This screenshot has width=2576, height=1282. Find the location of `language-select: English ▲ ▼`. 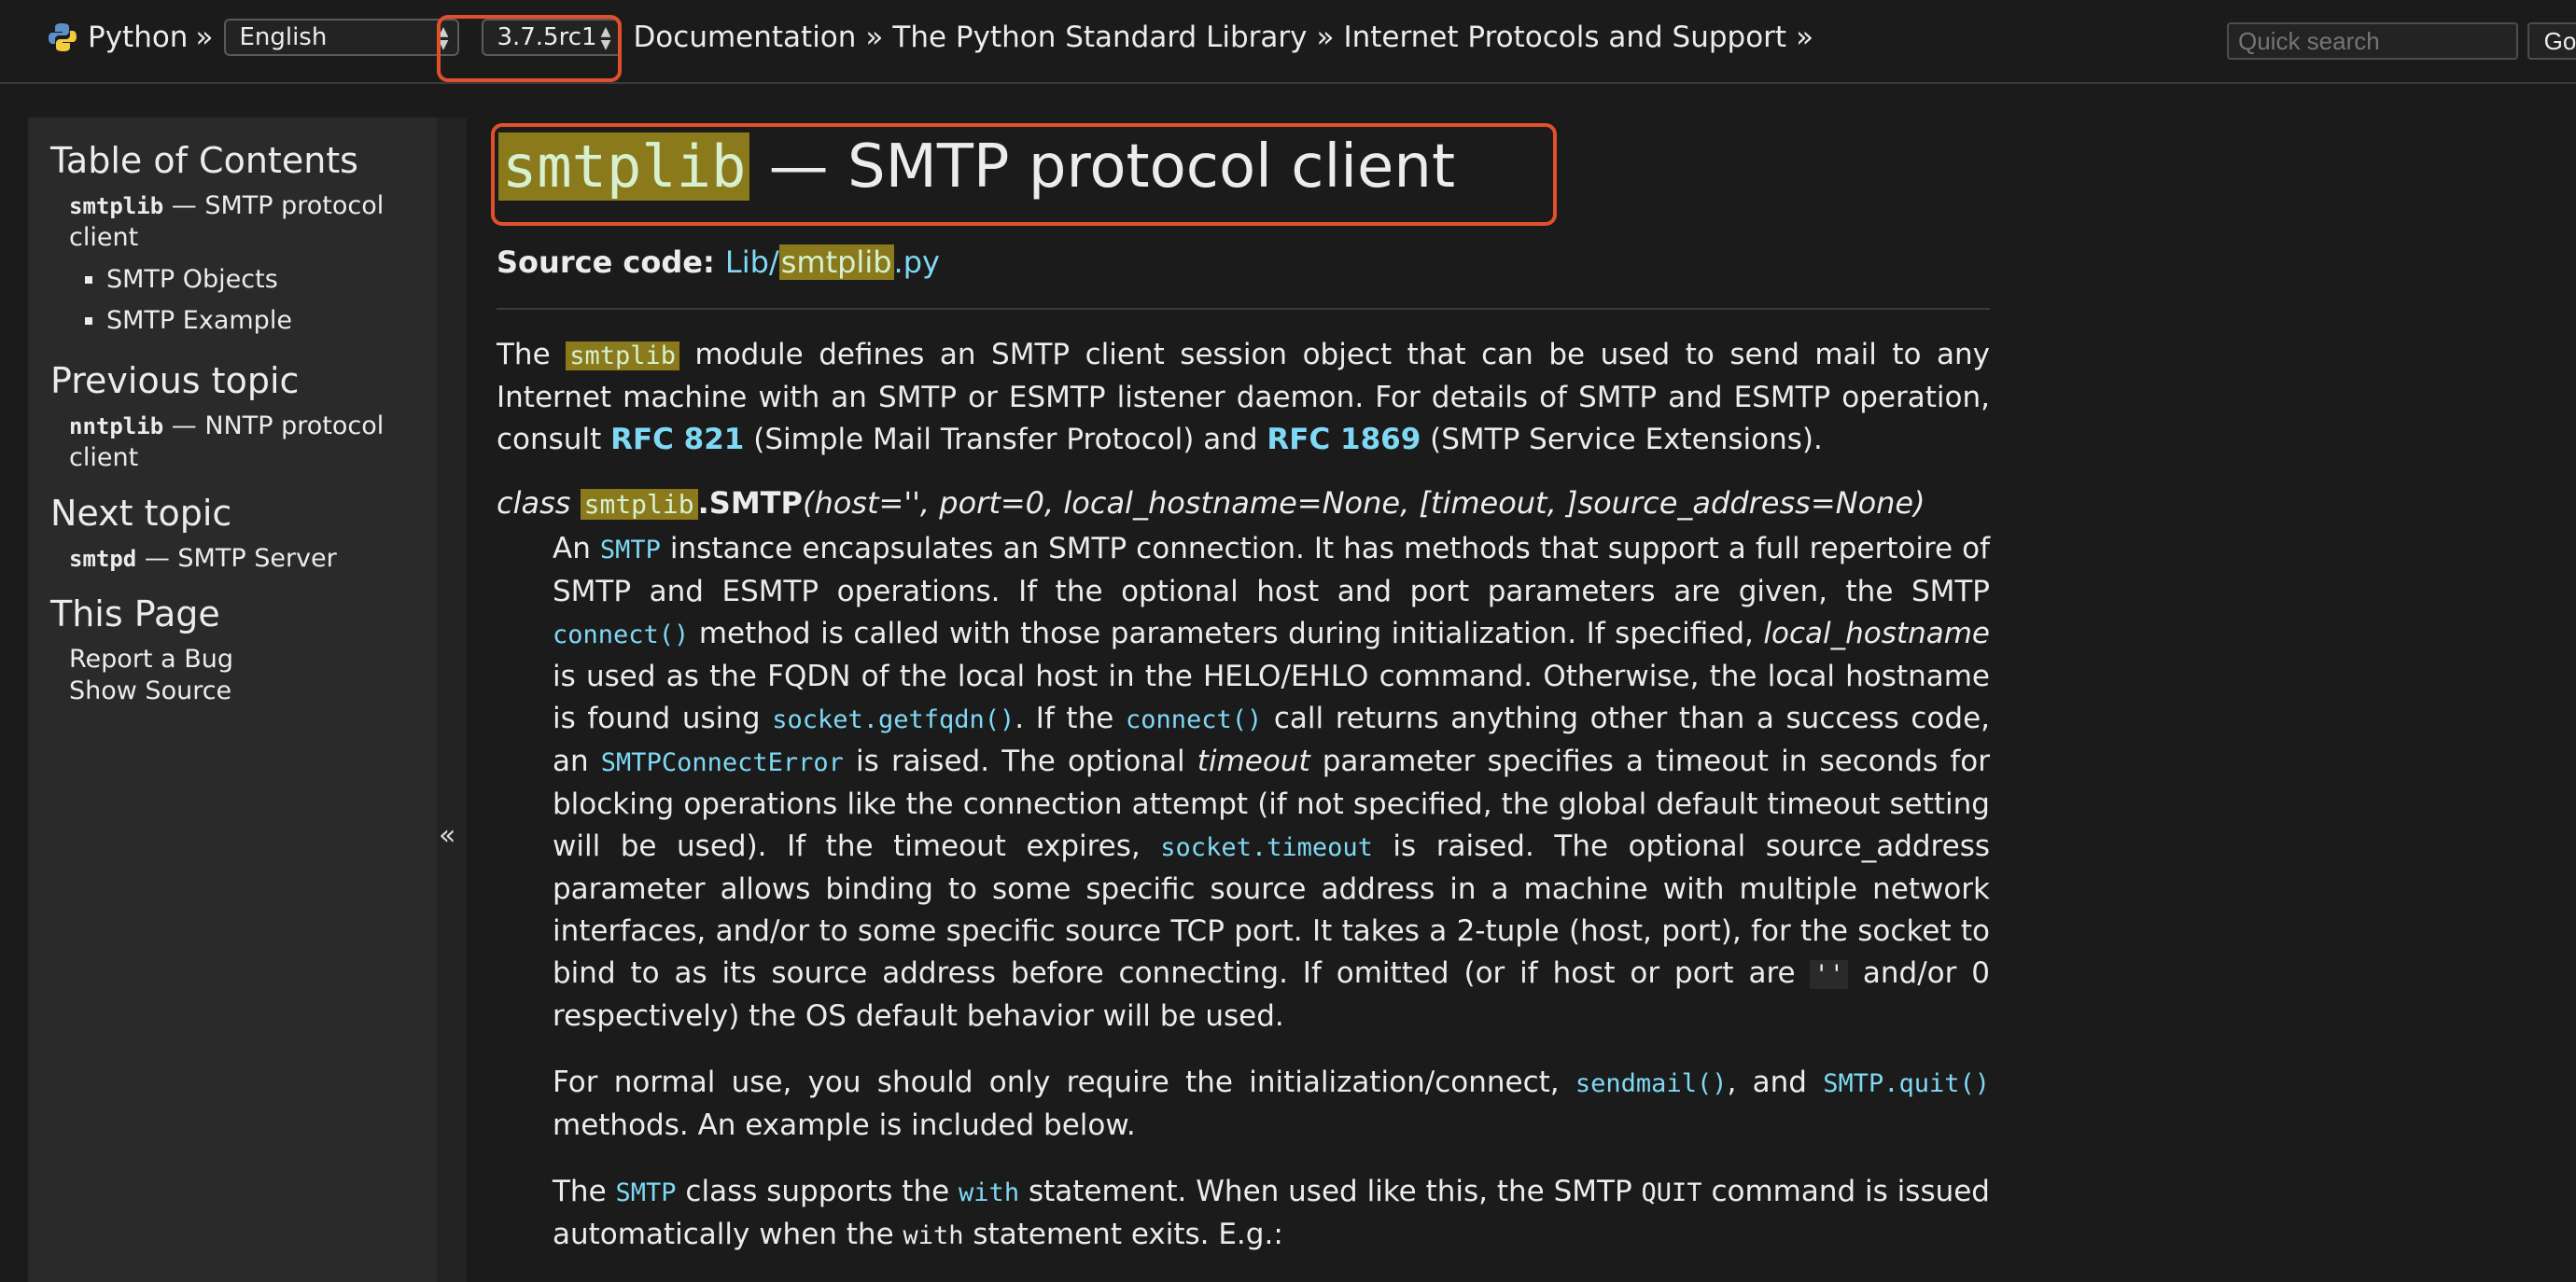

language-select: English ▲ ▼ is located at coordinates (342, 37).